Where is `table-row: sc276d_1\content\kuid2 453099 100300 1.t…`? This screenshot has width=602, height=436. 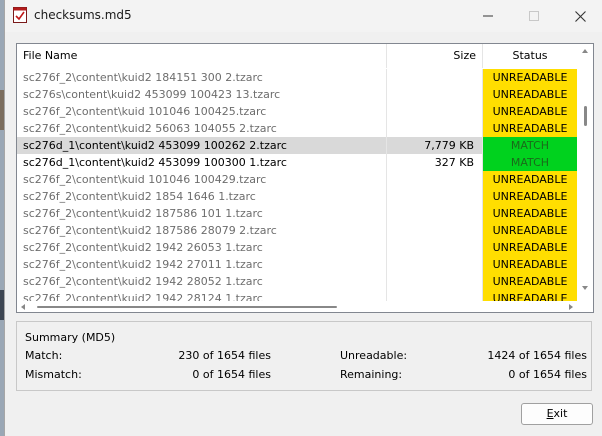
table-row: sc276d_1\content\kuid2 453099 100300 1.t… is located at coordinates (297, 162).